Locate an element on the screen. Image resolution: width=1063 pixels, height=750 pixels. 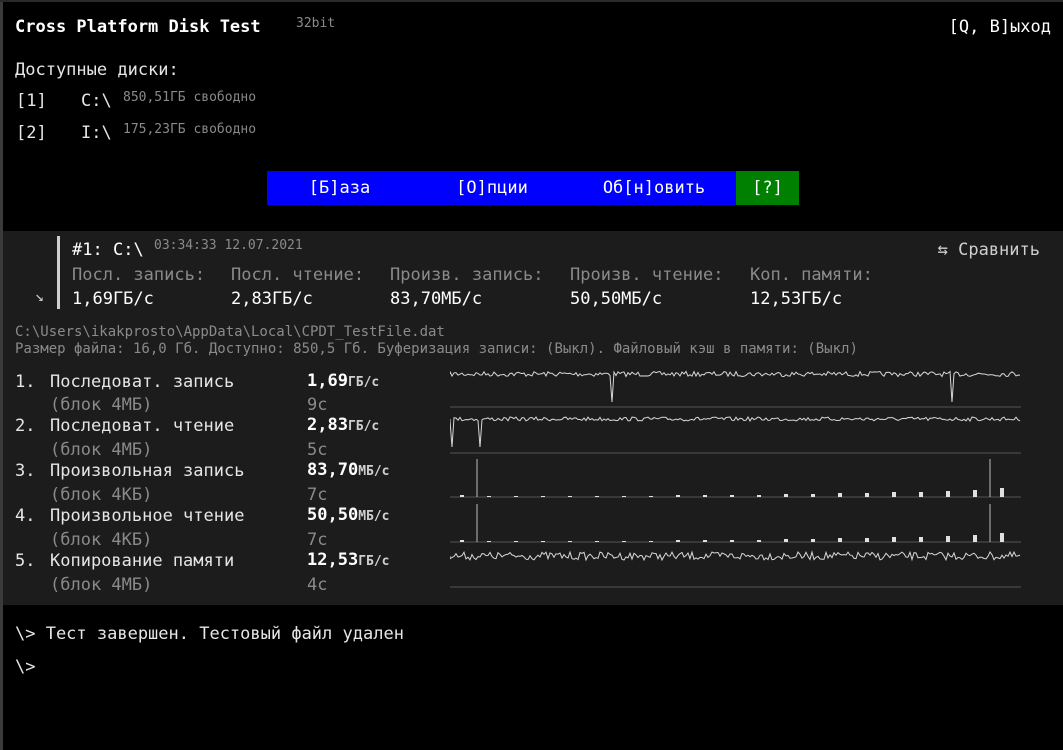
test-name-2: Последоват. чтение is located at coordinates (142, 426).